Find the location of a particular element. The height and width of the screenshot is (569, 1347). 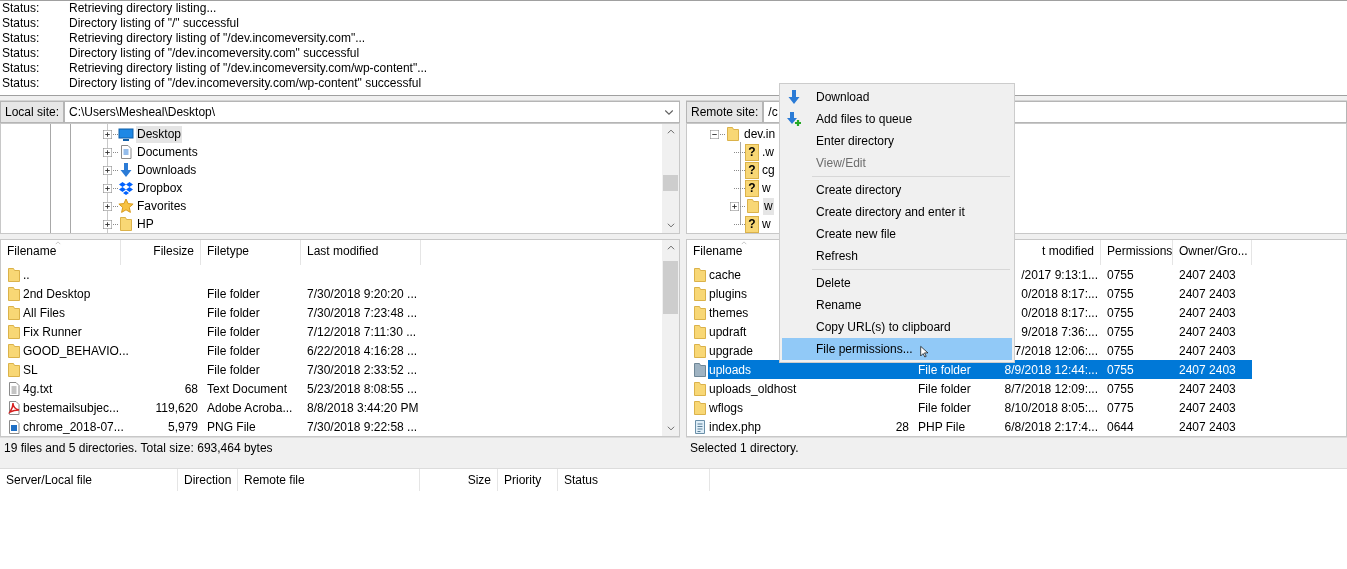

tree-item: Desktop is located at coordinates (159, 134).